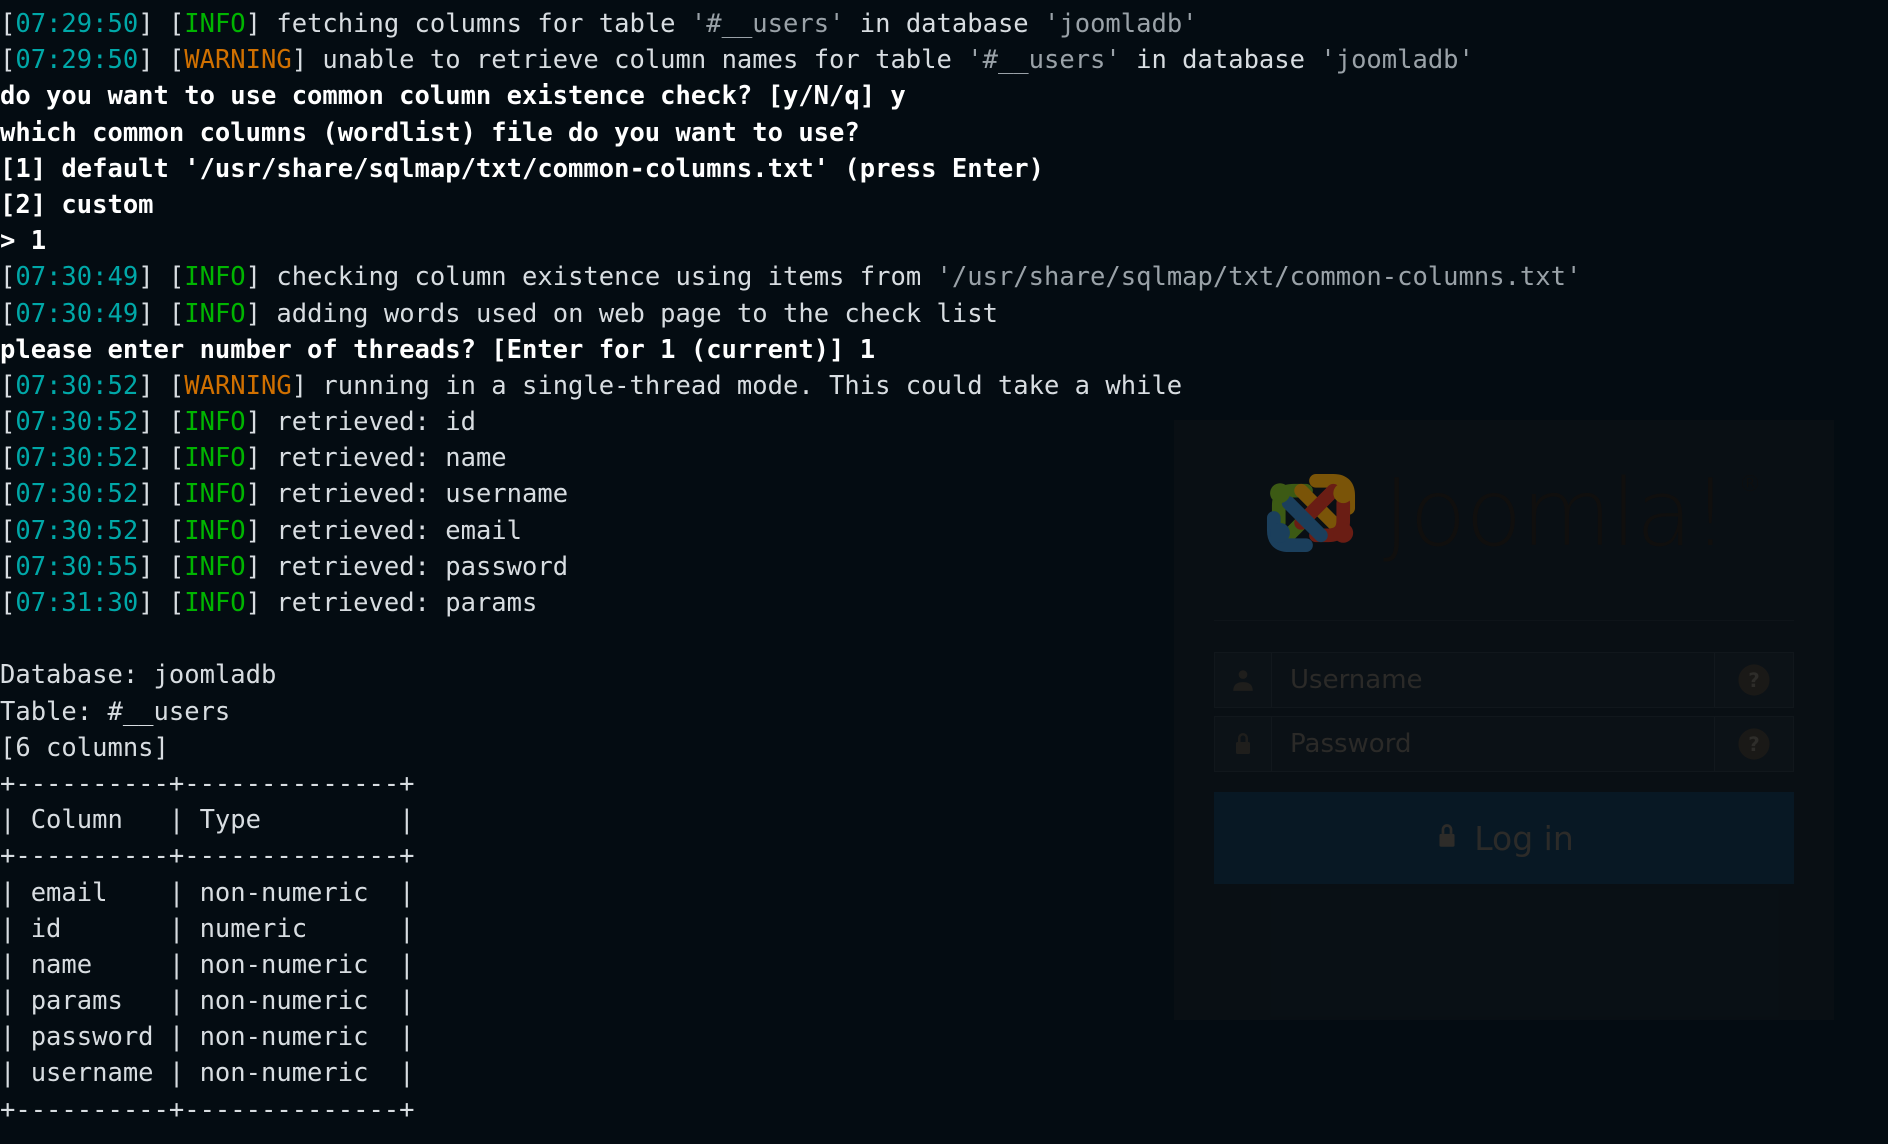  Describe the element at coordinates (1243, 744) in the screenshot. I see `lock-icon` at that location.